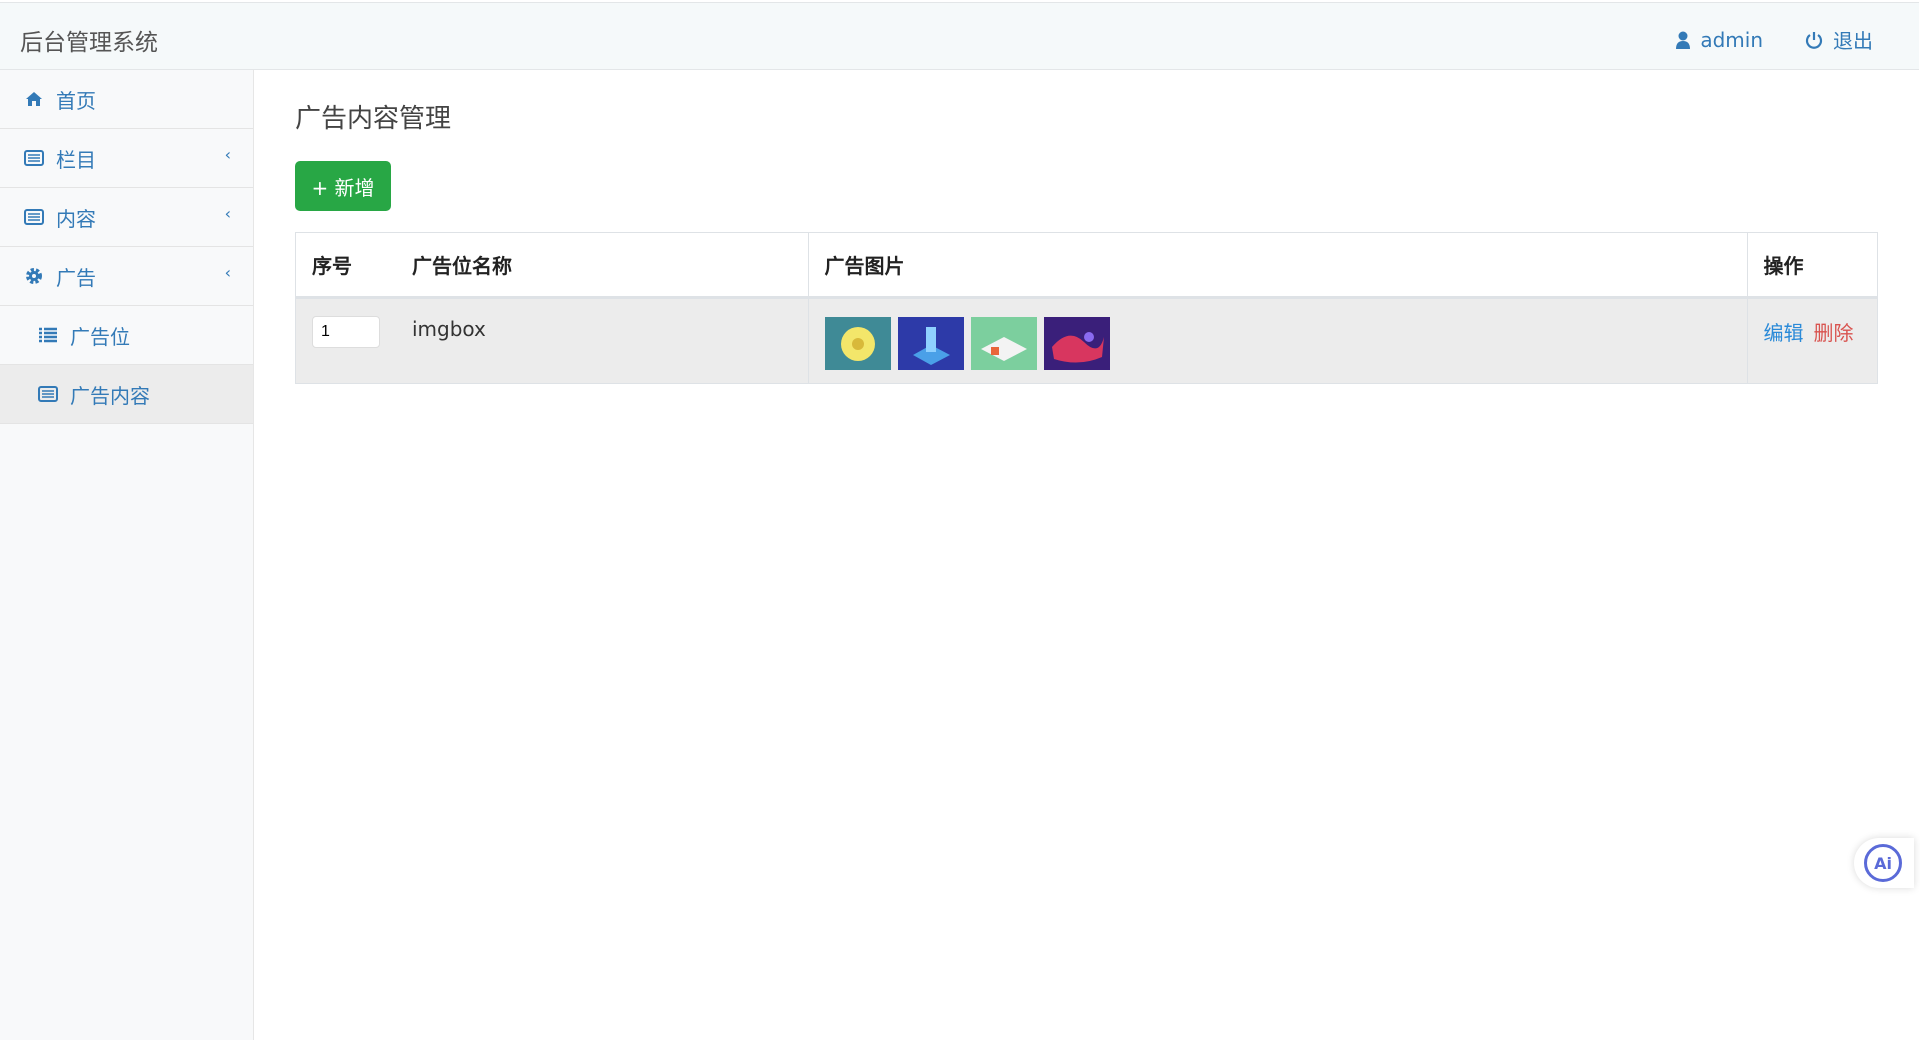  I want to click on sidebar-item-label: 广告内容, so click(110, 395).